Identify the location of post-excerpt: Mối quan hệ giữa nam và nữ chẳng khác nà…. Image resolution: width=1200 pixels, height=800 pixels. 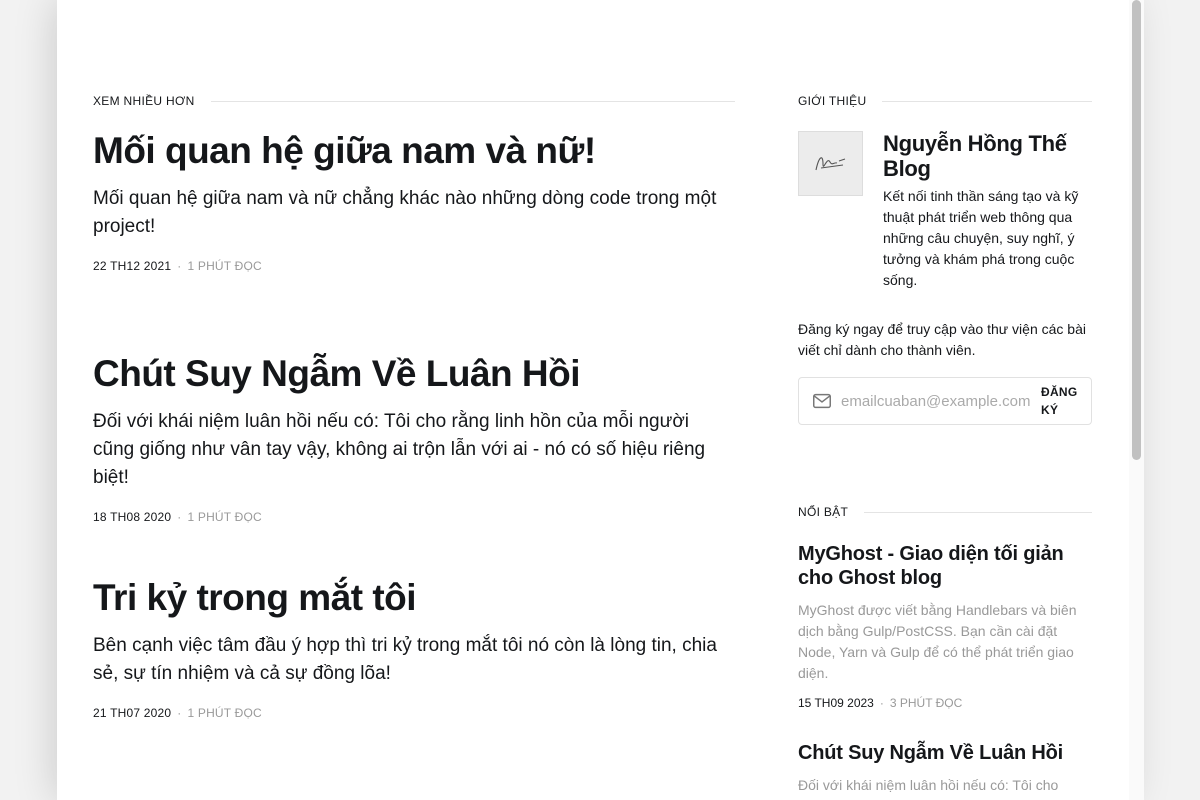
(405, 212).